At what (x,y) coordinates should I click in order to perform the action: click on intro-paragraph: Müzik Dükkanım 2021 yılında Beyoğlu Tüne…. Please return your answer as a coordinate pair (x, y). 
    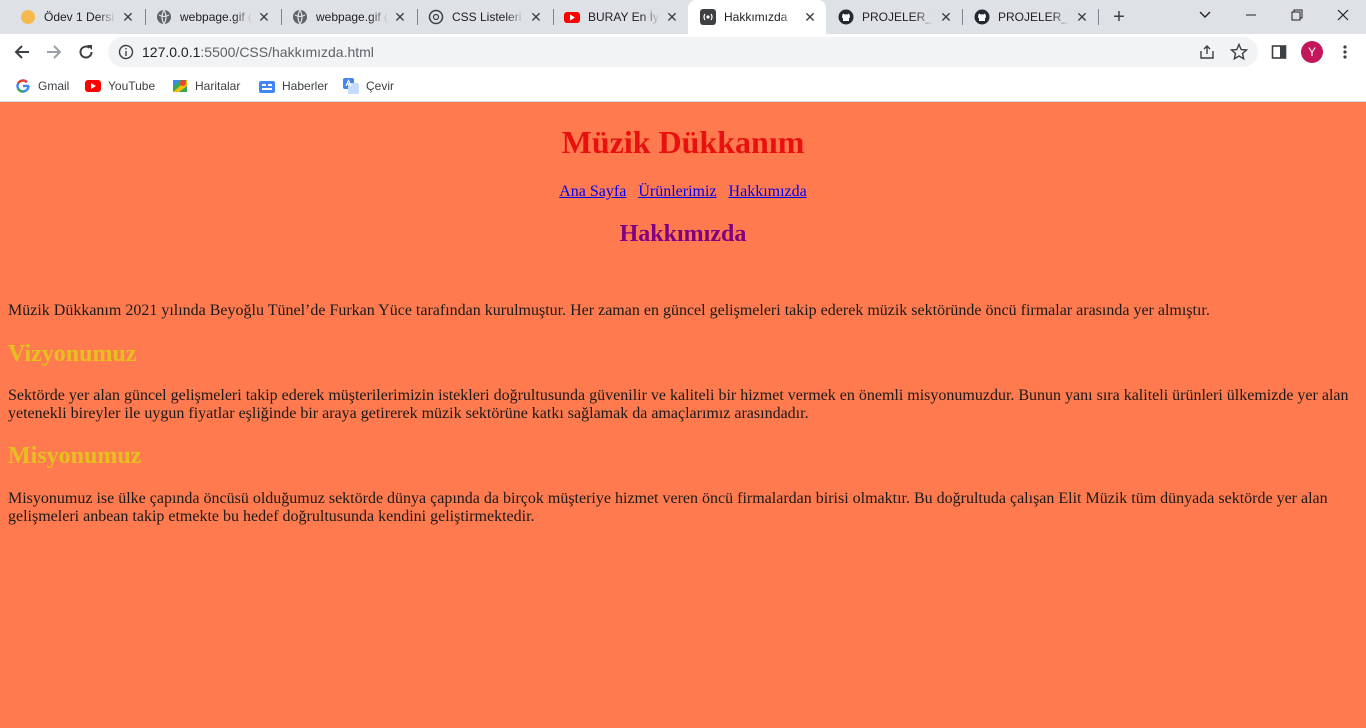
    Looking at the image, I should click on (609, 310).